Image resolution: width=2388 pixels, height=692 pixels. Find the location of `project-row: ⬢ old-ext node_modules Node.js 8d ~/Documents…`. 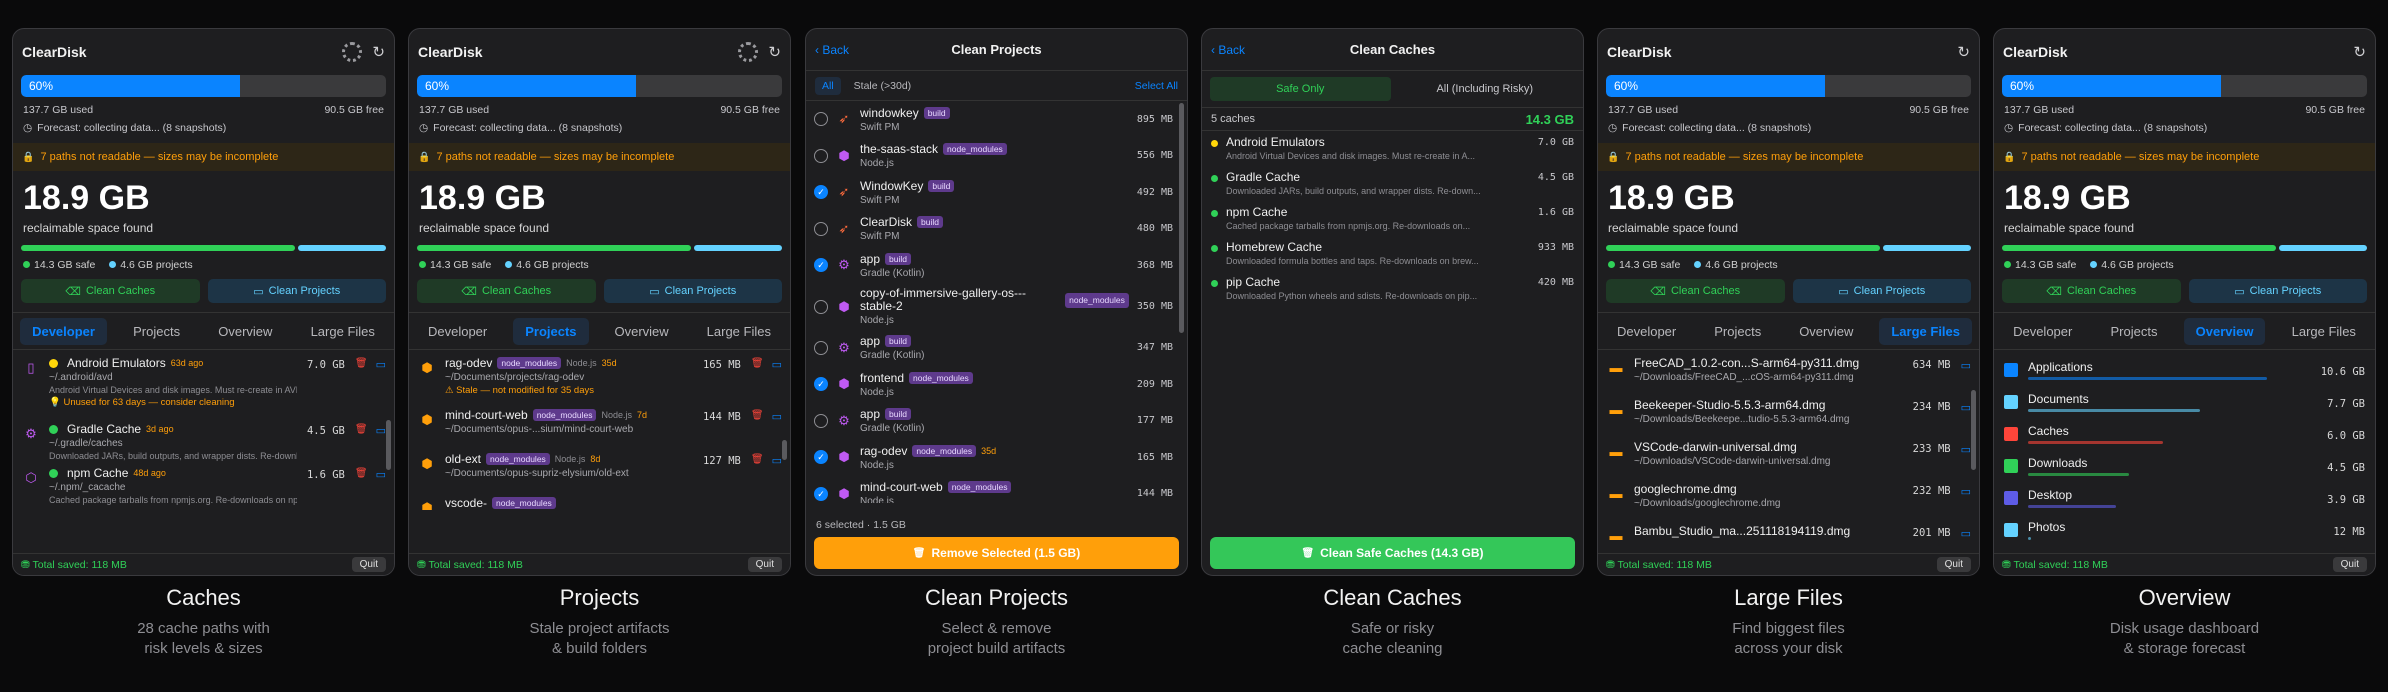

project-row: ⬢ old-ext node_modules Node.js 8d ~/Documents… is located at coordinates (599, 468).